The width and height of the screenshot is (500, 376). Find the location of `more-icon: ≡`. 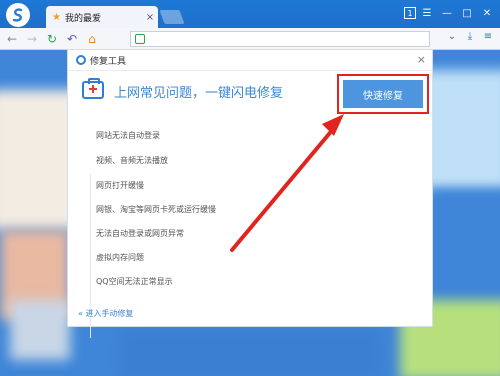

more-icon: ≡ is located at coordinates (488, 36).